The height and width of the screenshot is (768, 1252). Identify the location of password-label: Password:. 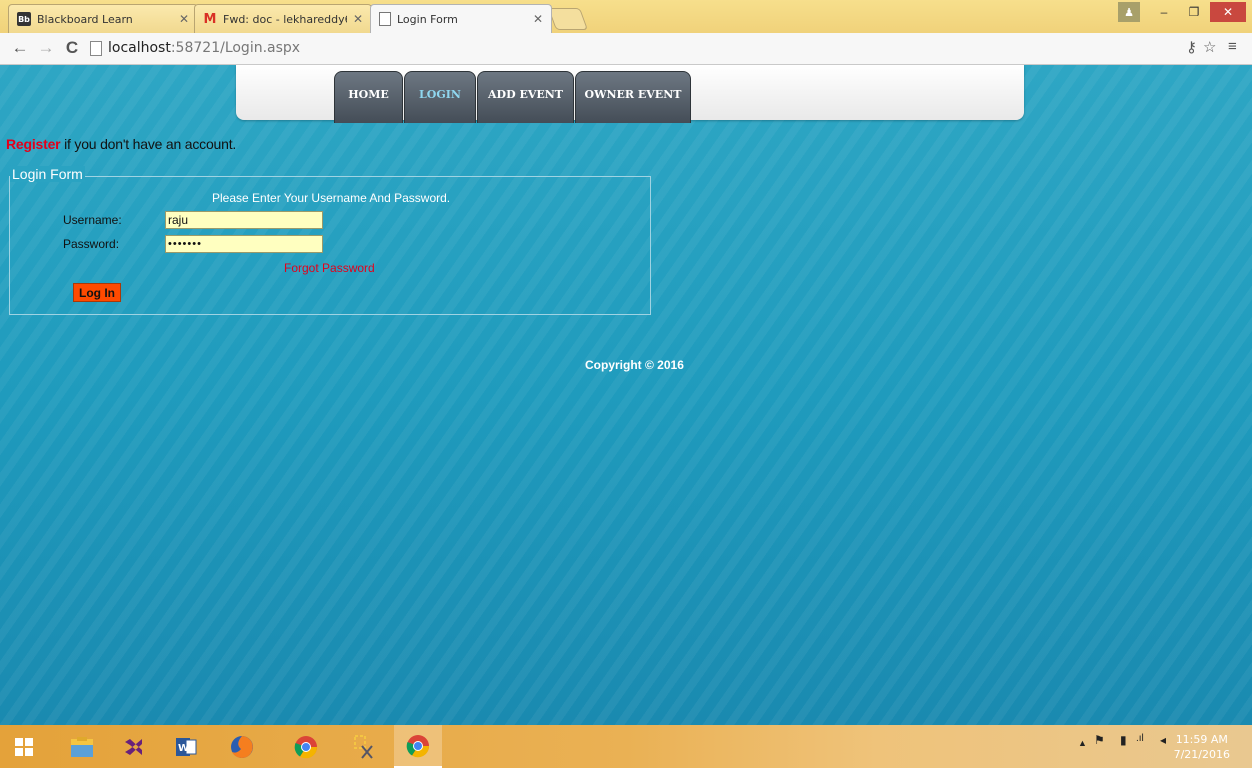
(91, 244).